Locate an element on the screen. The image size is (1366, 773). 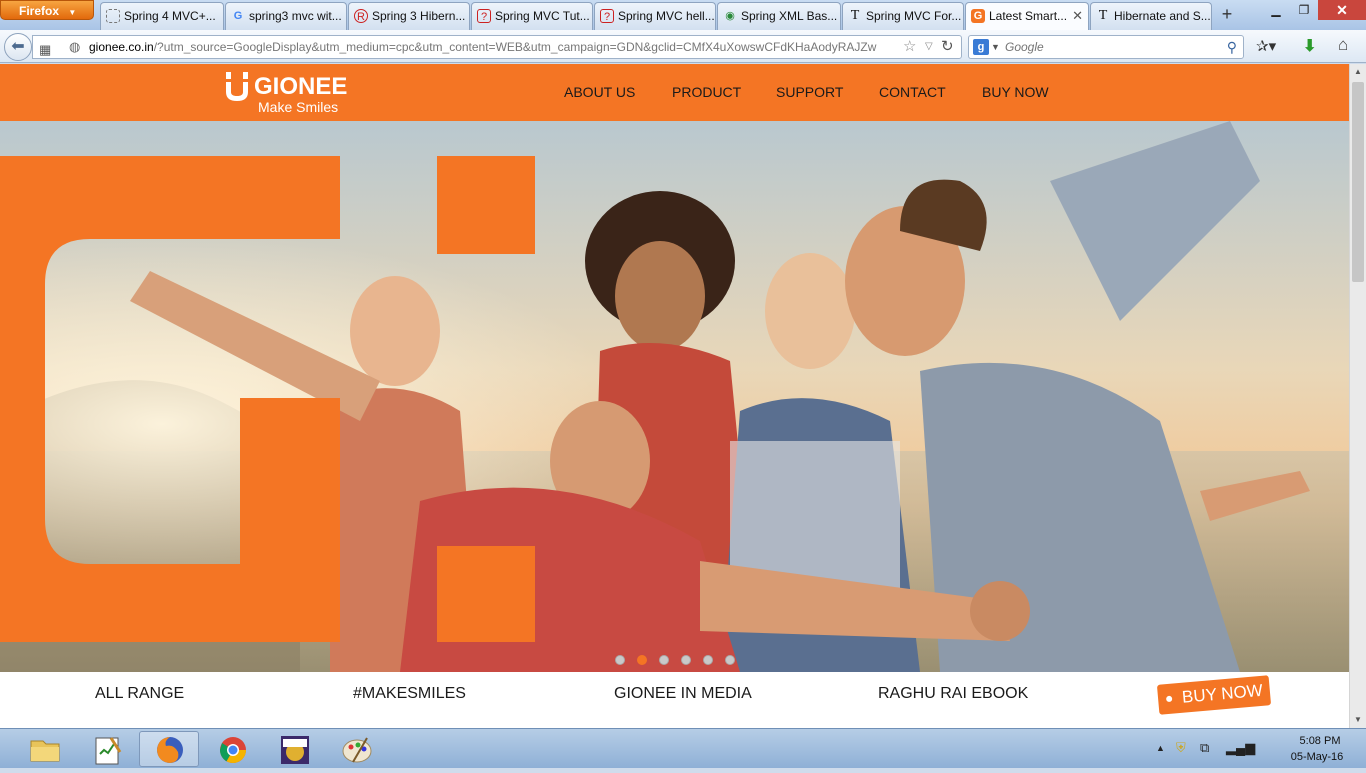
t-icon: T is located at coordinates (1103, 15).